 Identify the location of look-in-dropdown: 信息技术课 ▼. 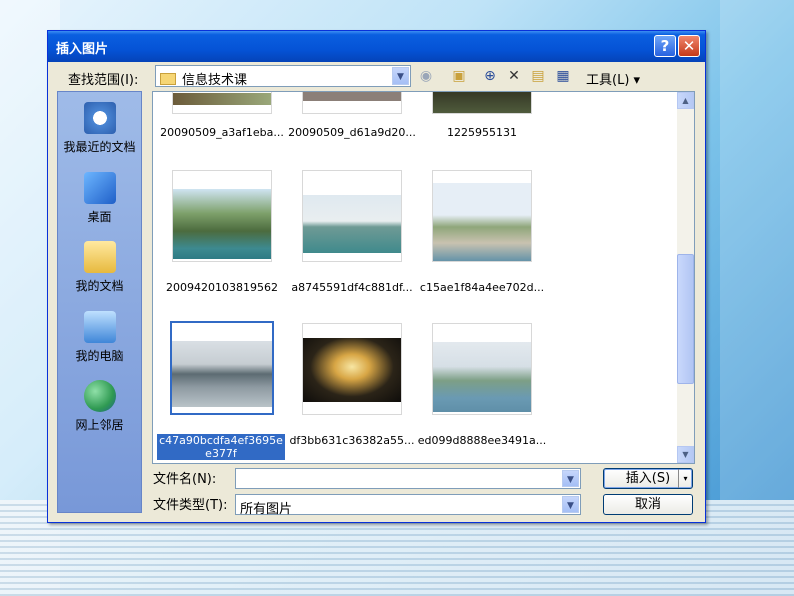
(283, 76).